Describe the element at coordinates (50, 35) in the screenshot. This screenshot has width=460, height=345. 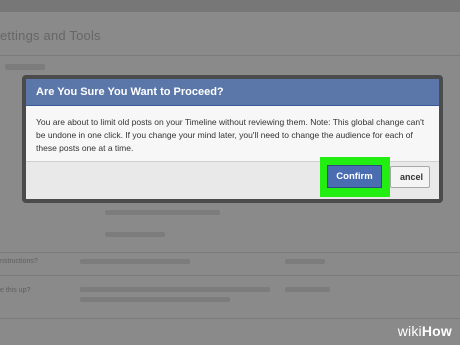
I see `background-page-title: ettings and Tools` at that location.